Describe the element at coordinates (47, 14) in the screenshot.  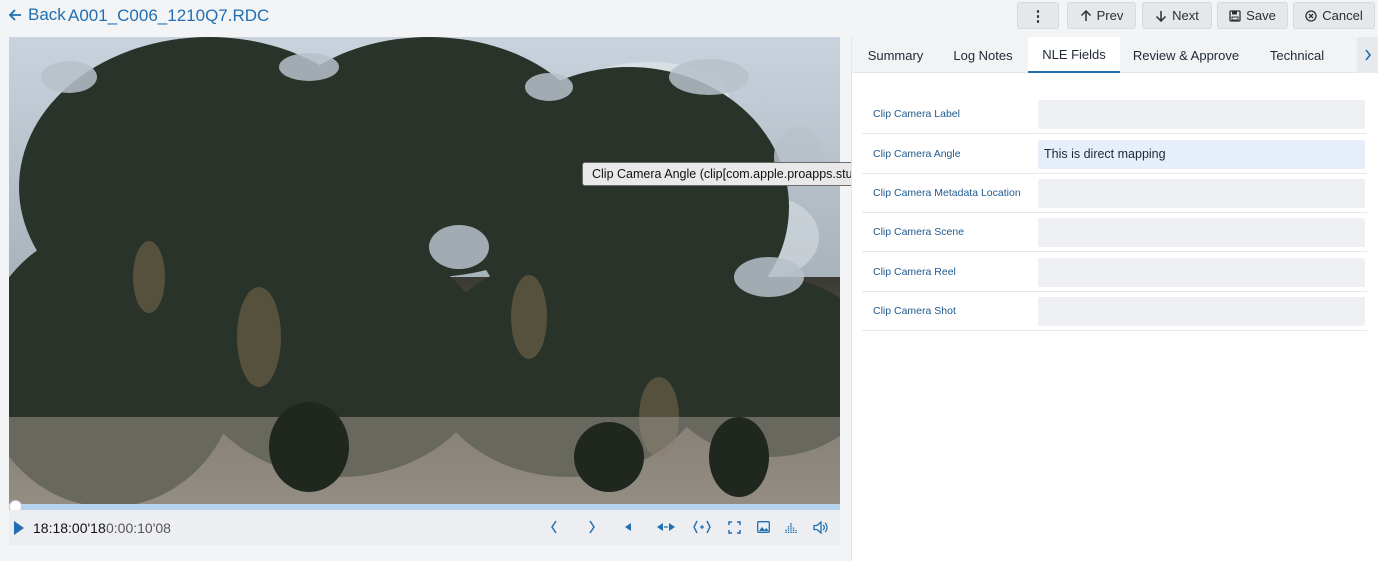
I see `back-label: Back` at that location.